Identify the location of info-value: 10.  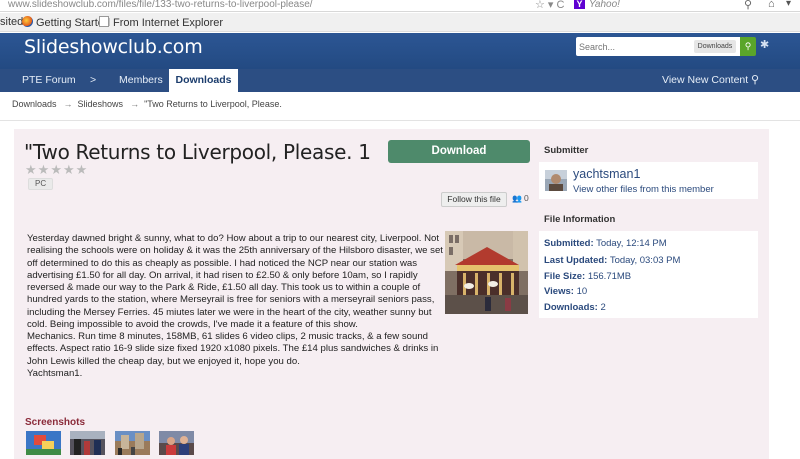
(582, 291).